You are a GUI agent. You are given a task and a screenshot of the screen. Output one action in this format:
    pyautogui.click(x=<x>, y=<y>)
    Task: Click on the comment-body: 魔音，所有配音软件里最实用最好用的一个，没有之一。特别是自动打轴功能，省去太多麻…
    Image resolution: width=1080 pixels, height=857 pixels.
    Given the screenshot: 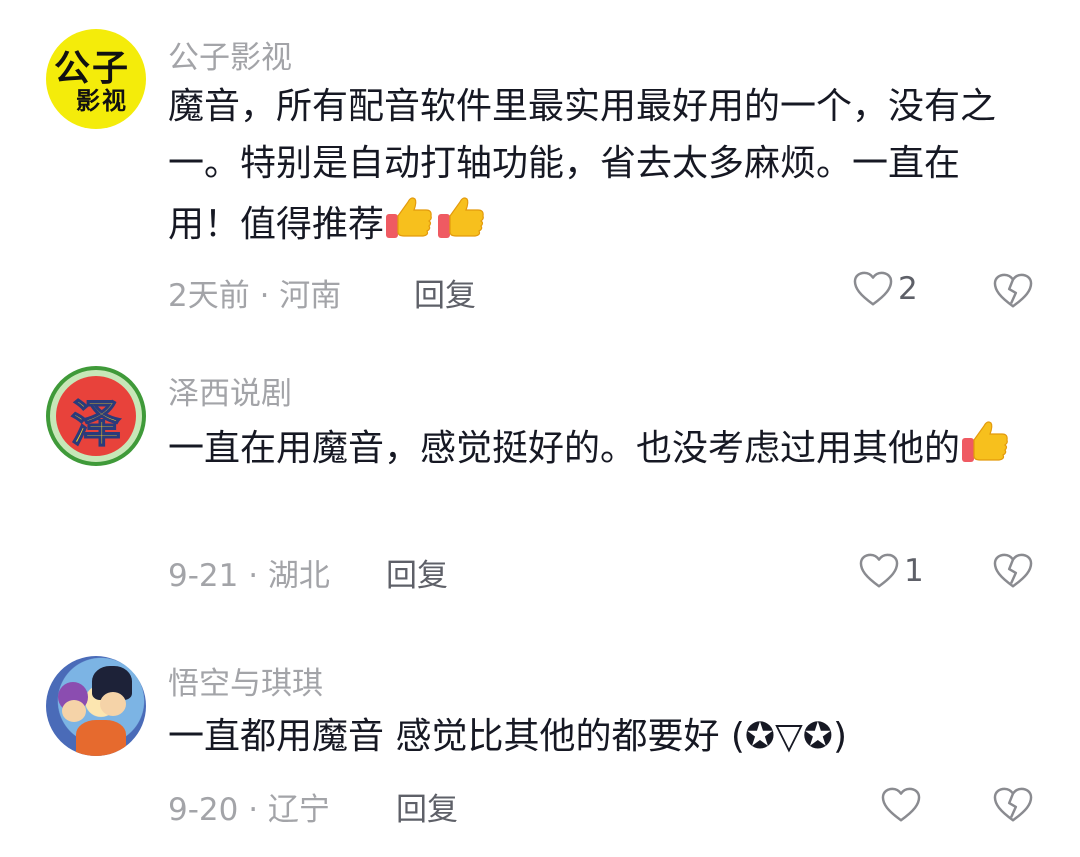 What is the action you would take?
    pyautogui.click(x=582, y=165)
    